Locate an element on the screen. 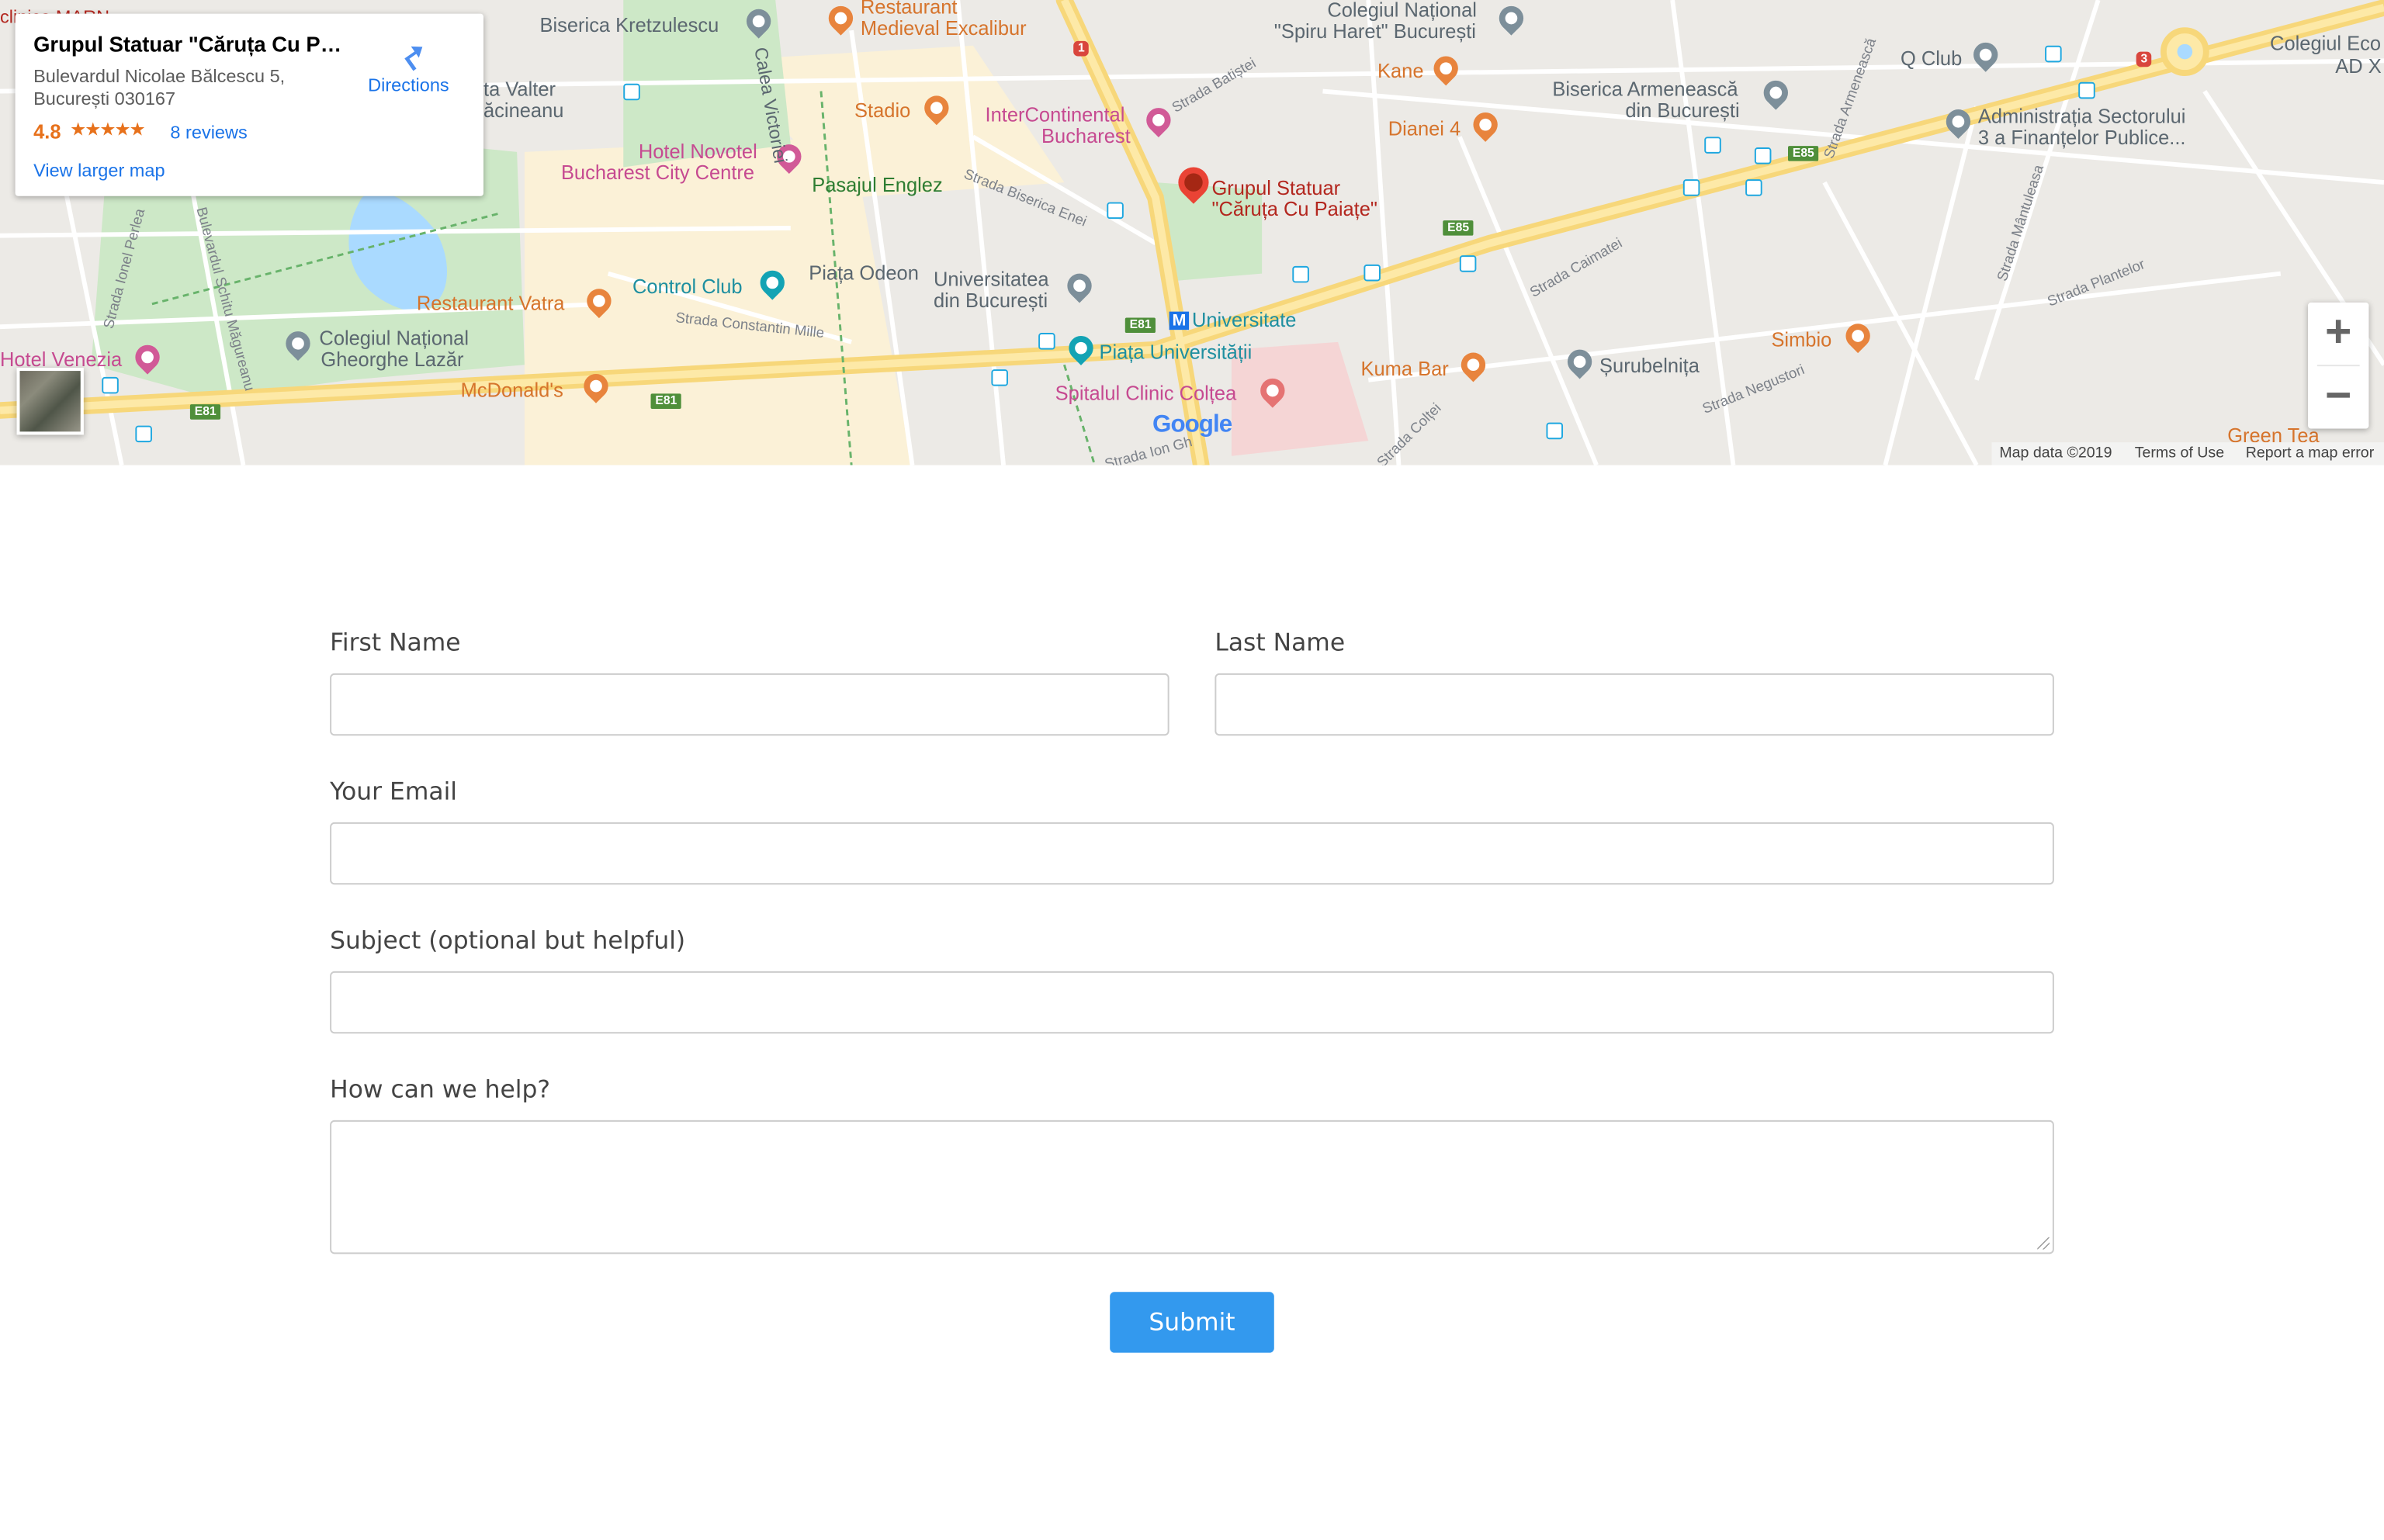 The height and width of the screenshot is (1540, 2384). label-control-club: Control Club is located at coordinates (687, 287).